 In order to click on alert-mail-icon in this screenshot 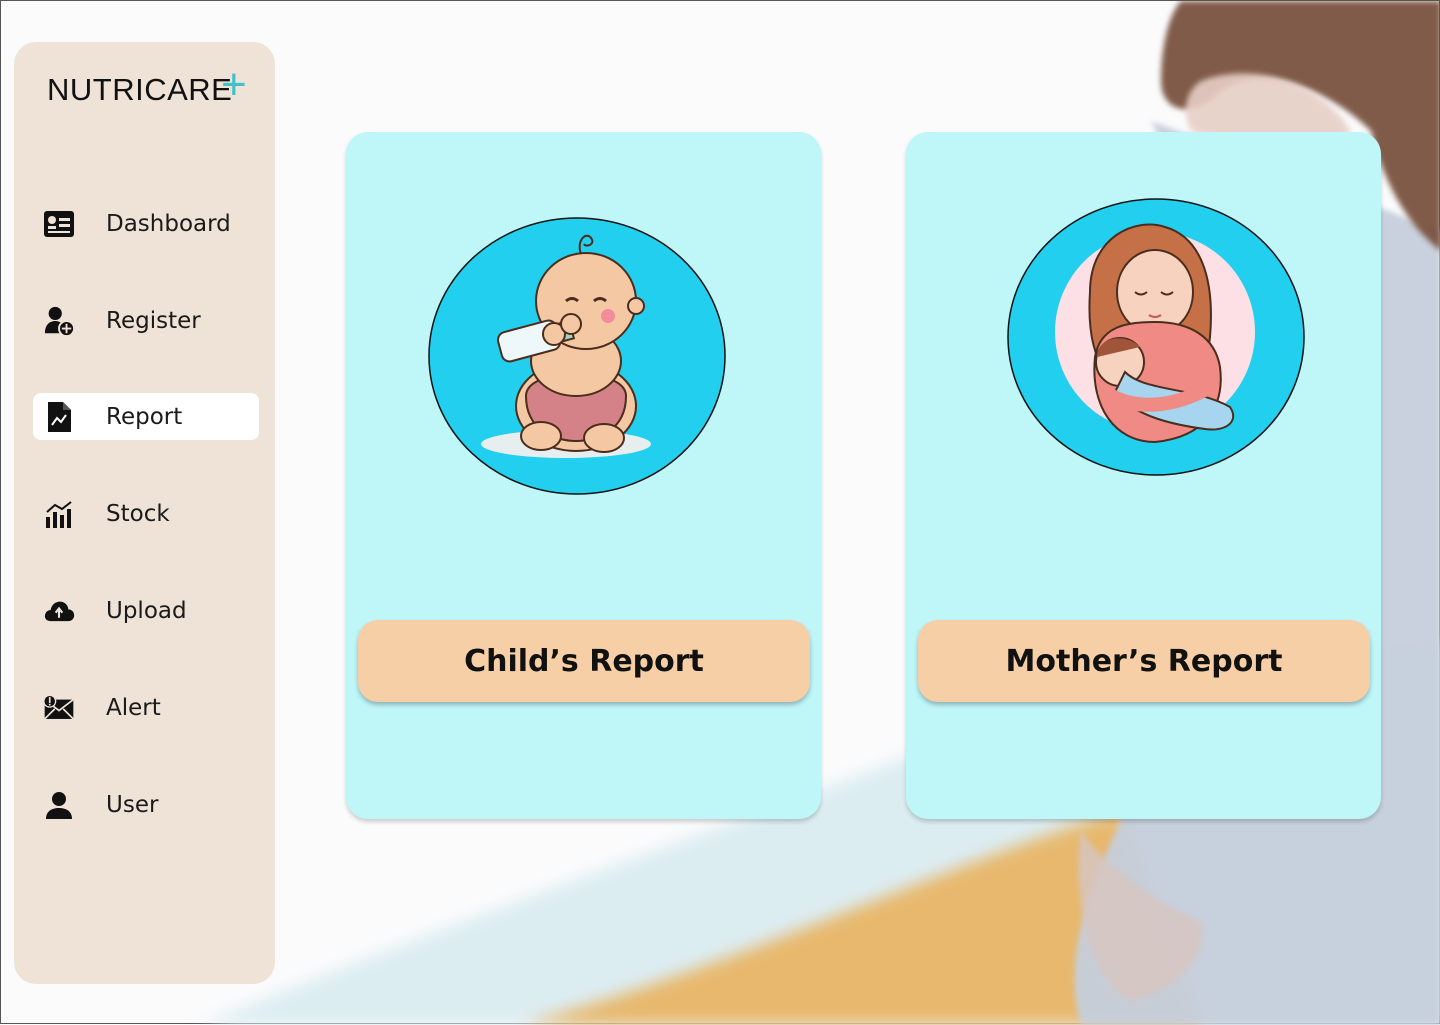, I will do `click(59, 708)`.